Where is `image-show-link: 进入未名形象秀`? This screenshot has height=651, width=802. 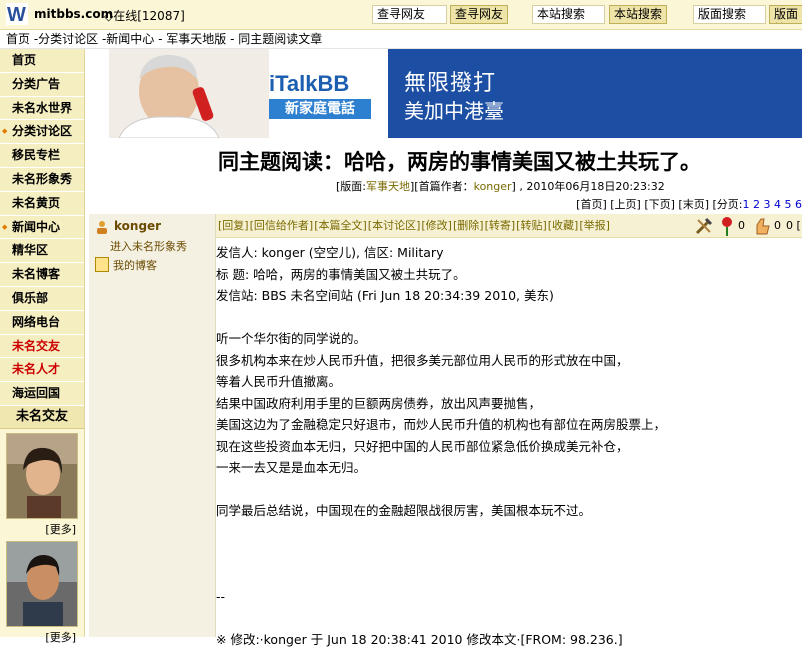 image-show-link: 进入未名形象秀 is located at coordinates (148, 246).